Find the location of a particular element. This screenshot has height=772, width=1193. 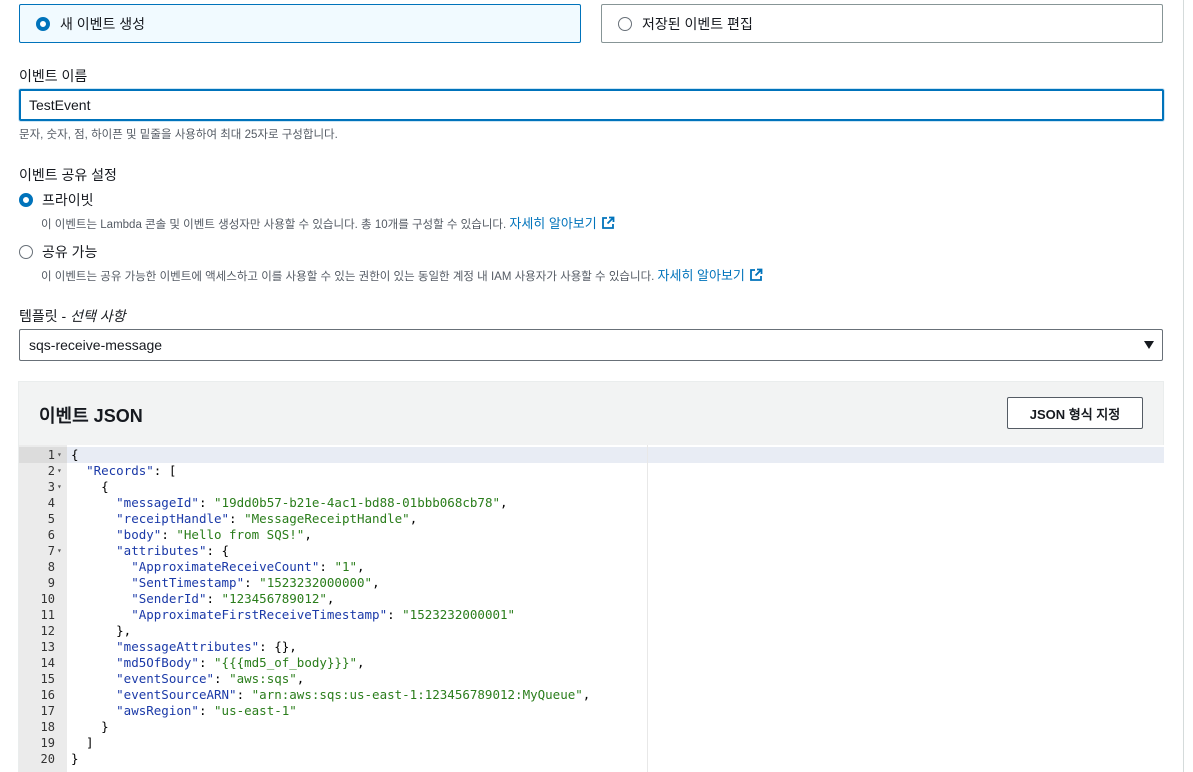

code-line: 15 "eventSource": "aws:sqs", is located at coordinates (591, 679).